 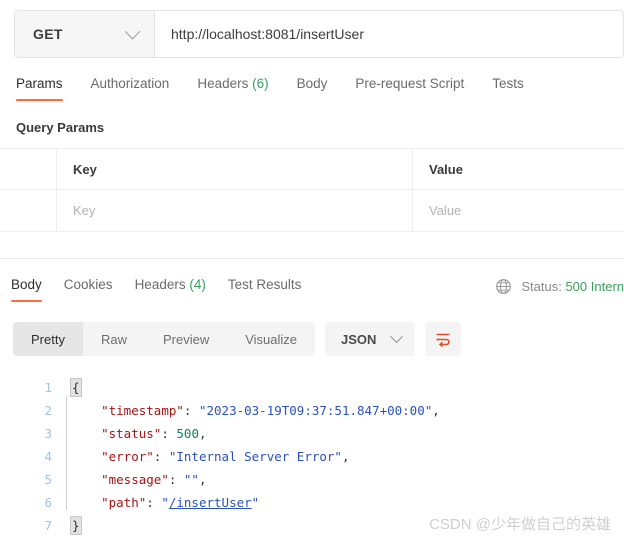 What do you see at coordinates (48, 456) in the screenshot?
I see `line-number: 4` at bounding box center [48, 456].